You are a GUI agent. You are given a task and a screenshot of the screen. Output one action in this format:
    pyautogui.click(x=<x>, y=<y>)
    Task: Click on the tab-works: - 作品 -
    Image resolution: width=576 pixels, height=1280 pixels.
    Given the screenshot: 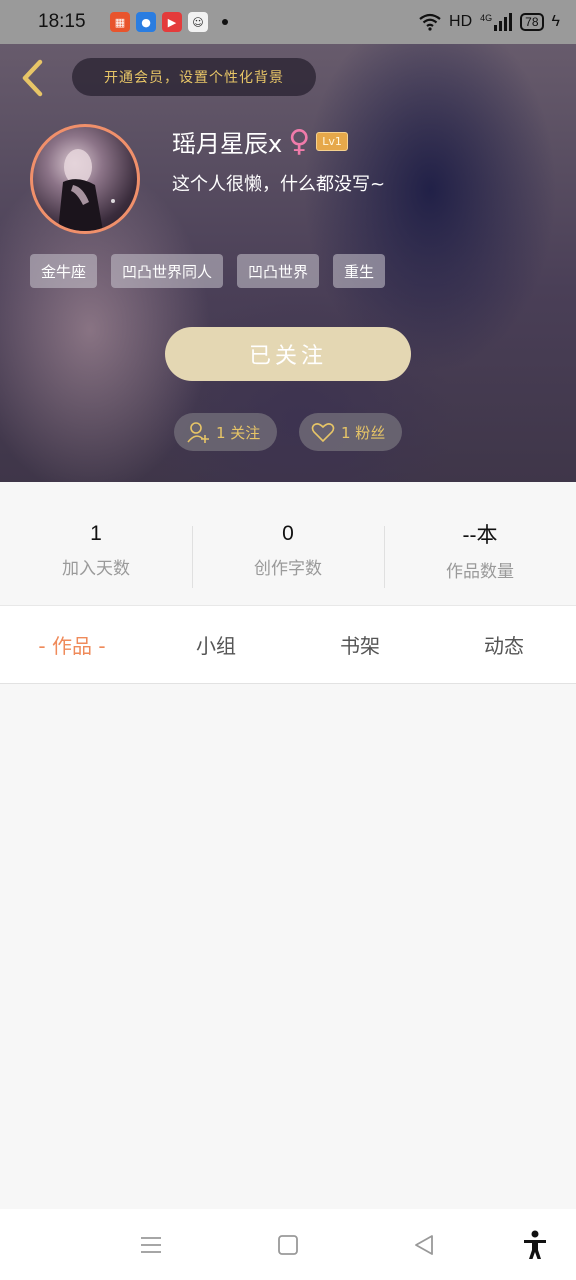 What is the action you would take?
    pyautogui.click(x=72, y=644)
    